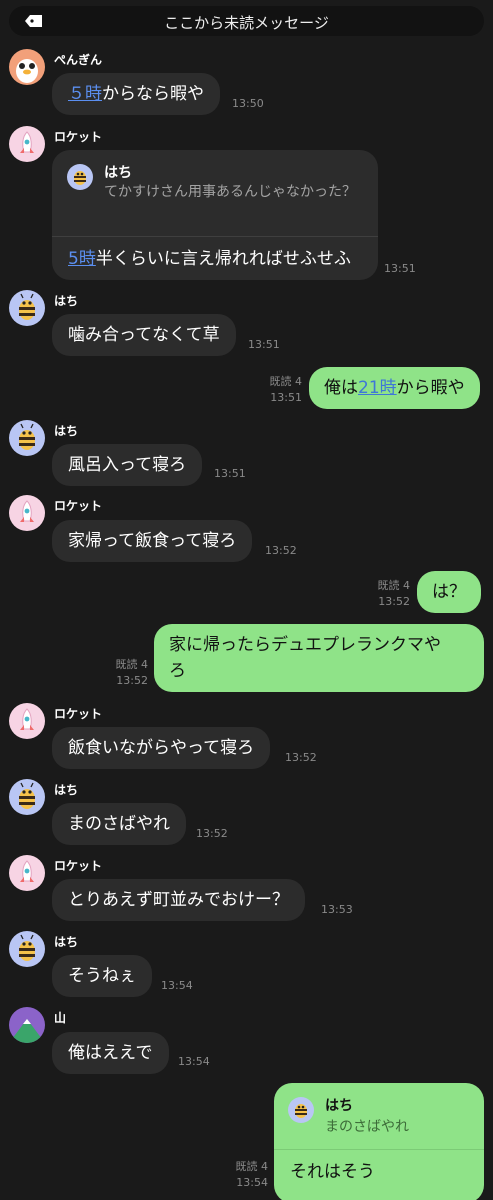 Image resolution: width=493 pixels, height=1200 pixels. Describe the element at coordinates (230, 192) in the screenshot. I see `quoted-text: てかすけさん用事あるんじゃなかった？` at that location.